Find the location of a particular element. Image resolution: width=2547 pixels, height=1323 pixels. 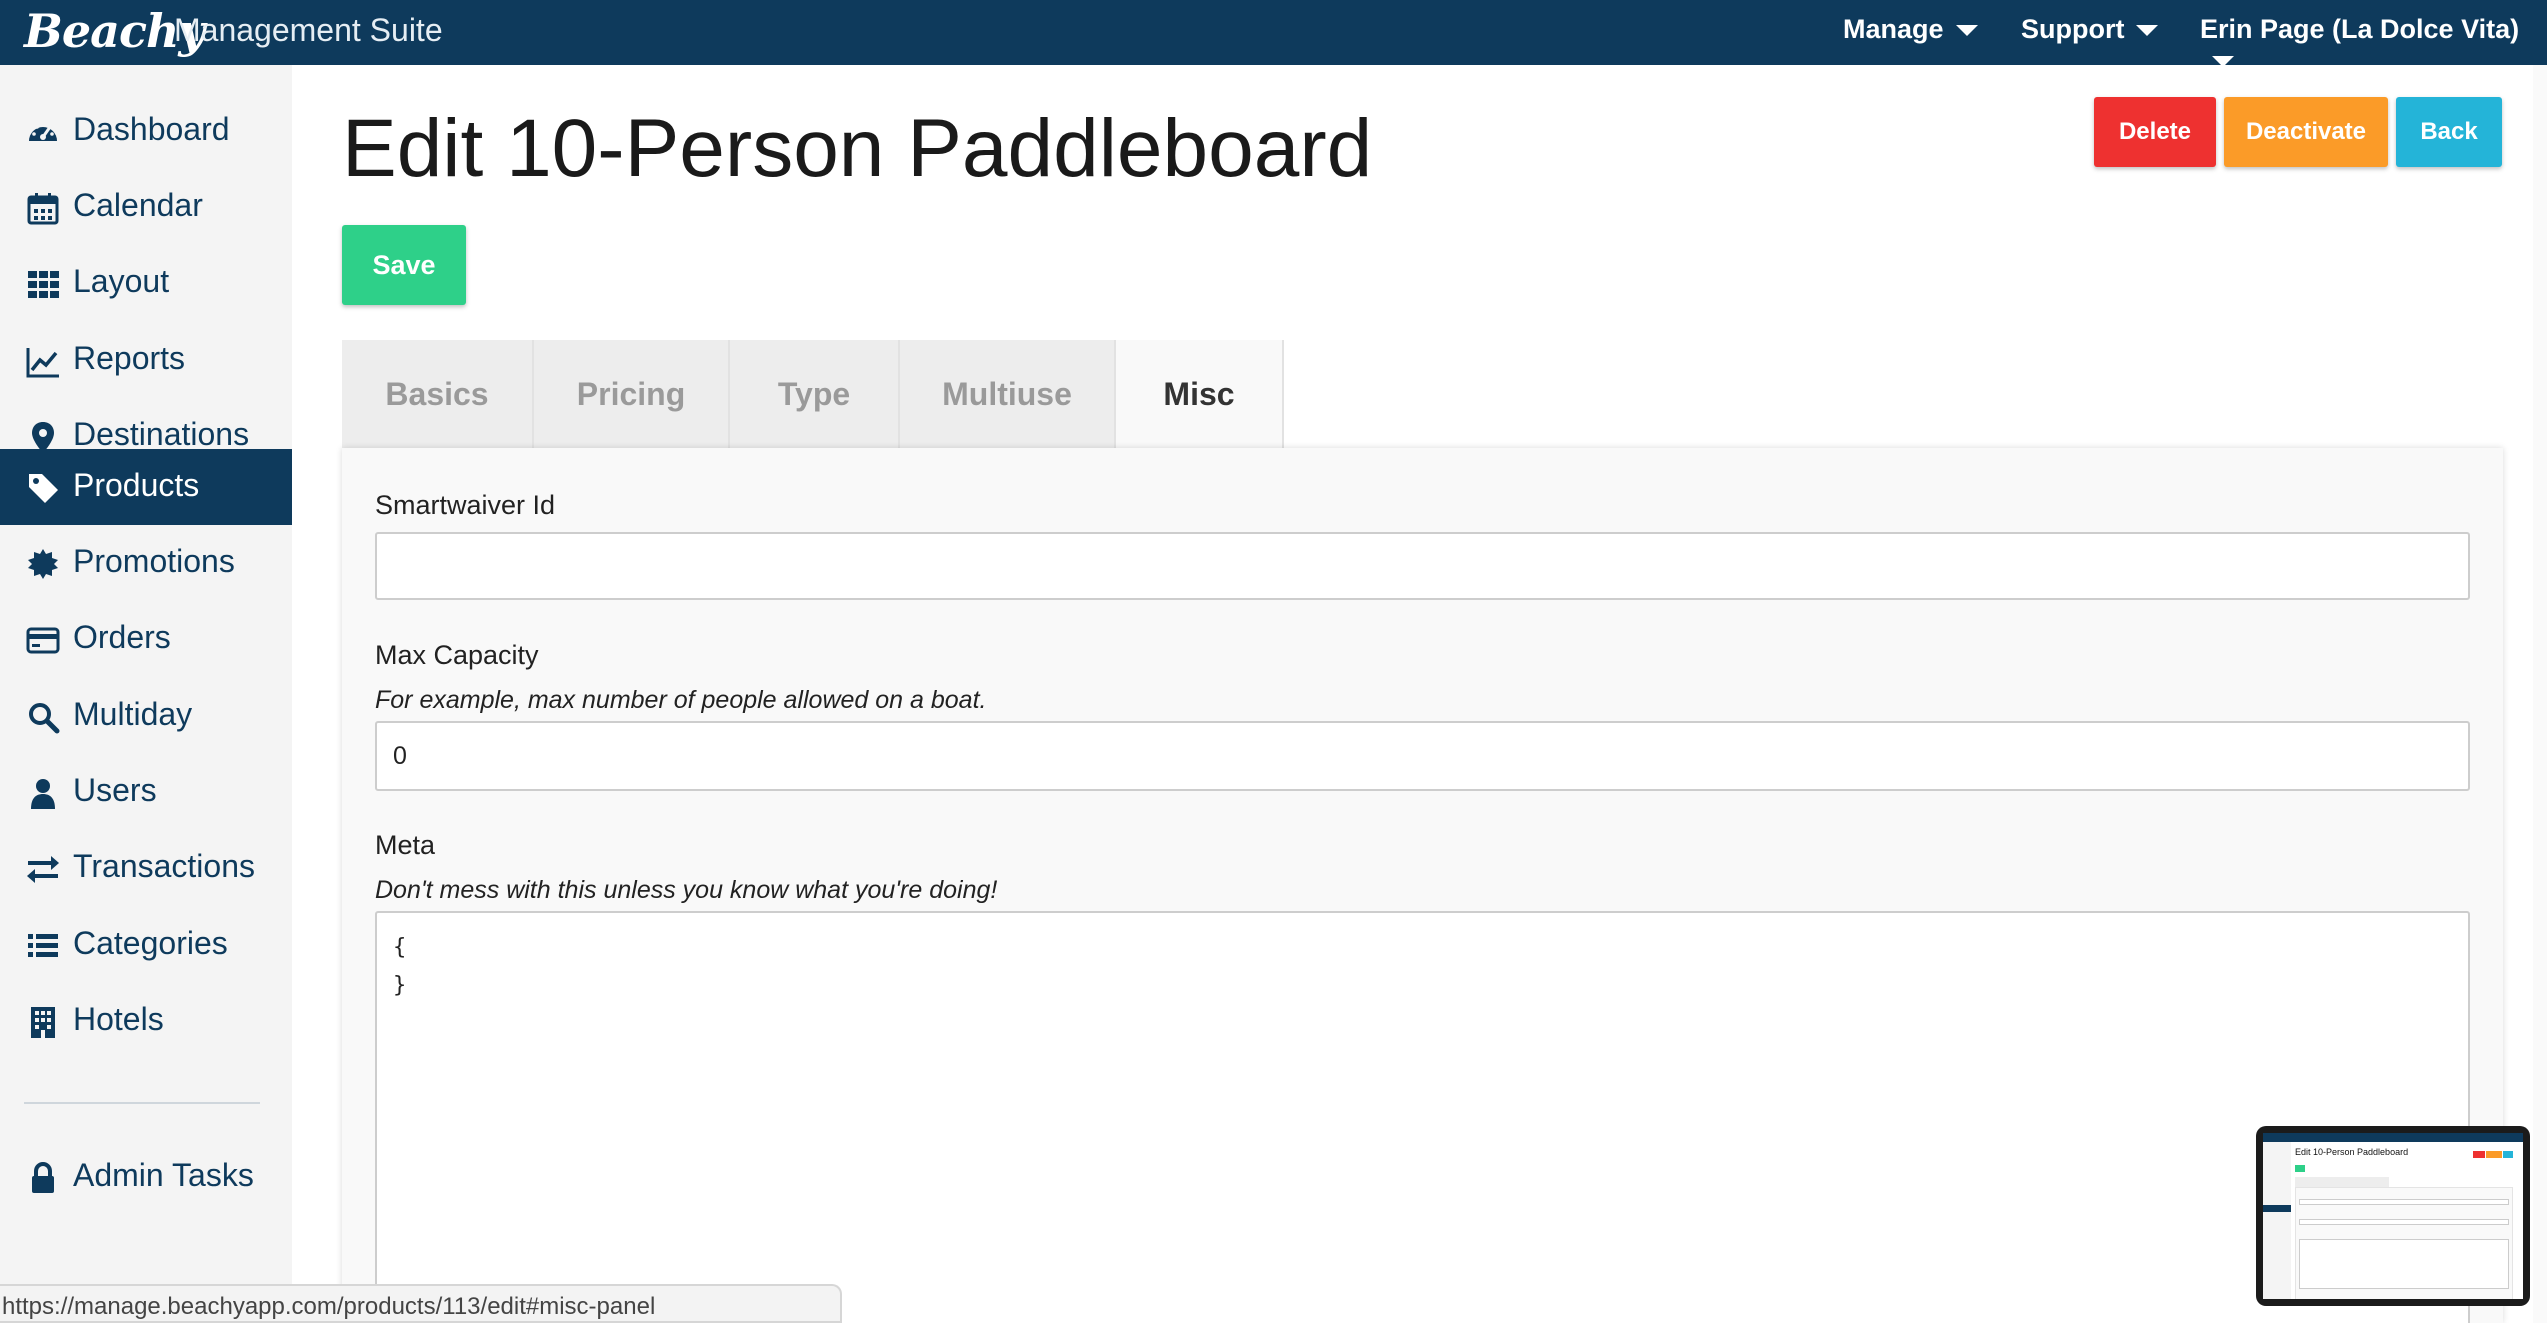

sidebar-item-label: Reports is located at coordinates (129, 358).